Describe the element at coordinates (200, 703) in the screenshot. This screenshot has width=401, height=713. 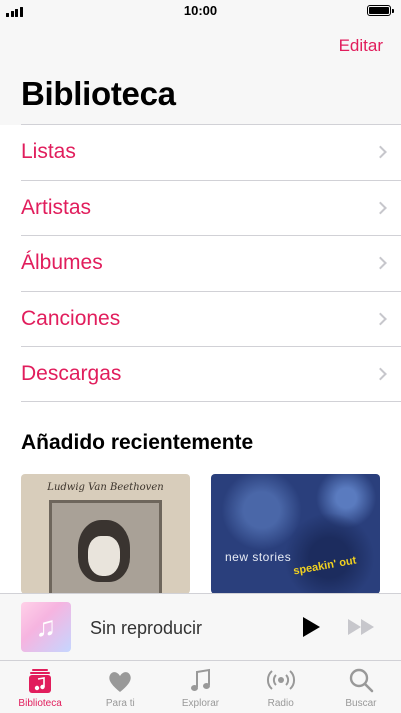
I see `tab-label: Explorar` at that location.